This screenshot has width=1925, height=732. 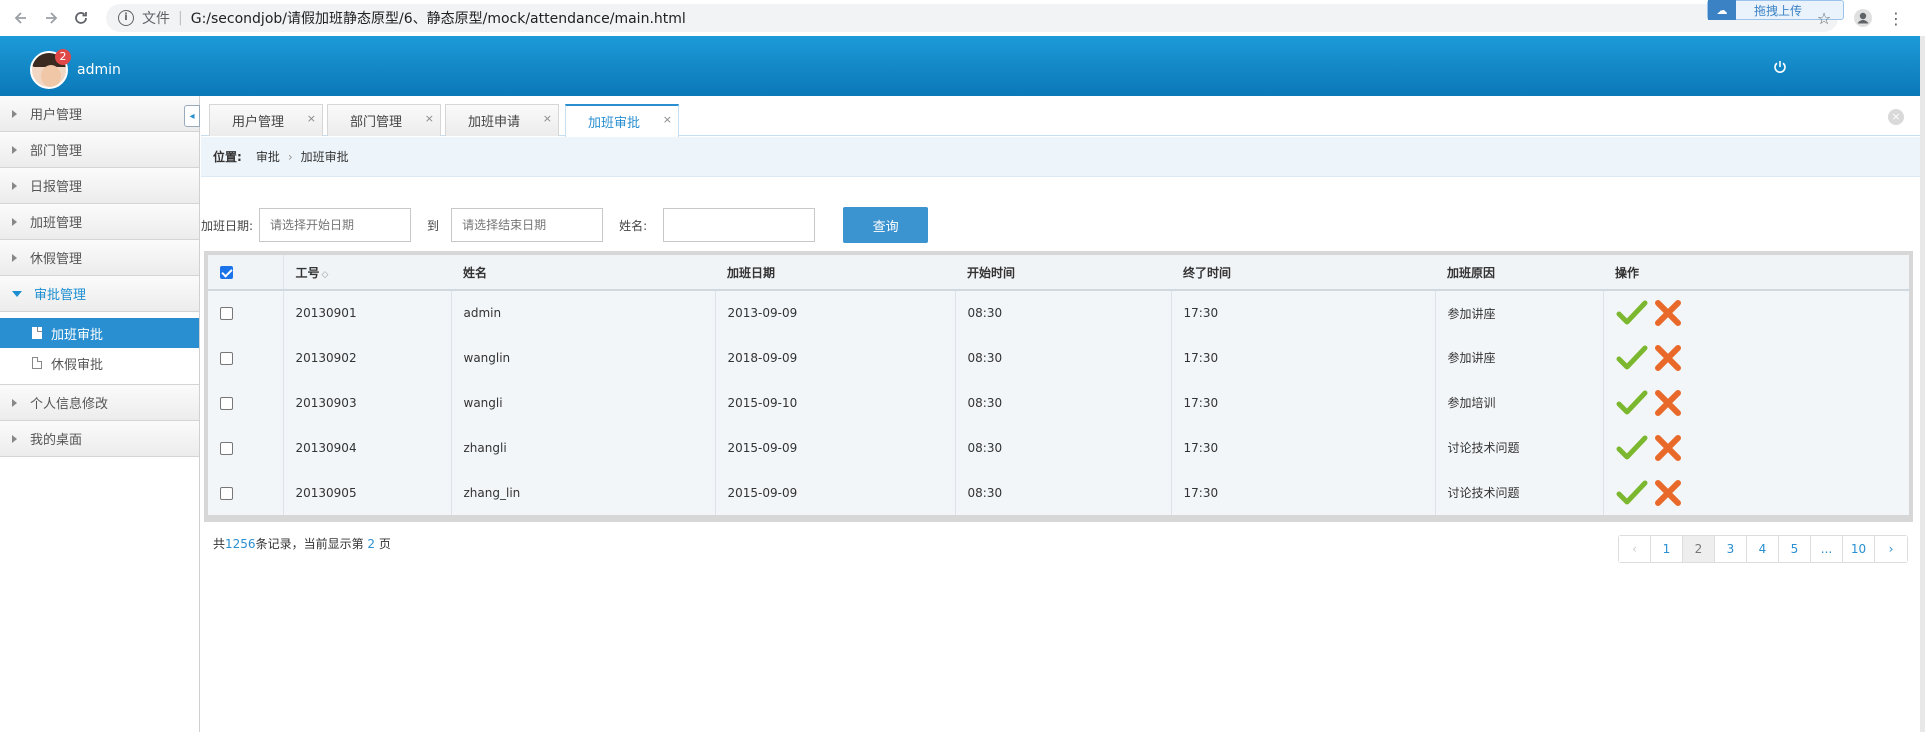 What do you see at coordinates (77, 365) in the screenshot?
I see `sidebar-subitem-label: 休假审批` at bounding box center [77, 365].